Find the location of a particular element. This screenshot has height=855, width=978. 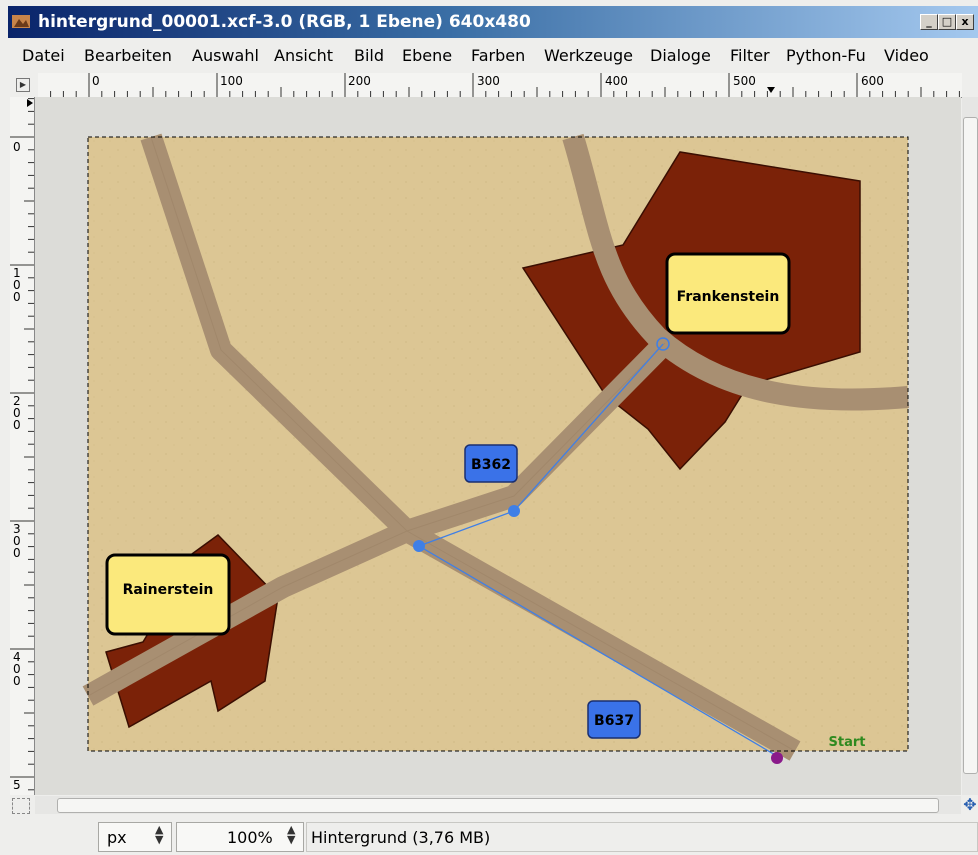

layer-info: Hintergrund (3,76 MB) is located at coordinates (401, 837).